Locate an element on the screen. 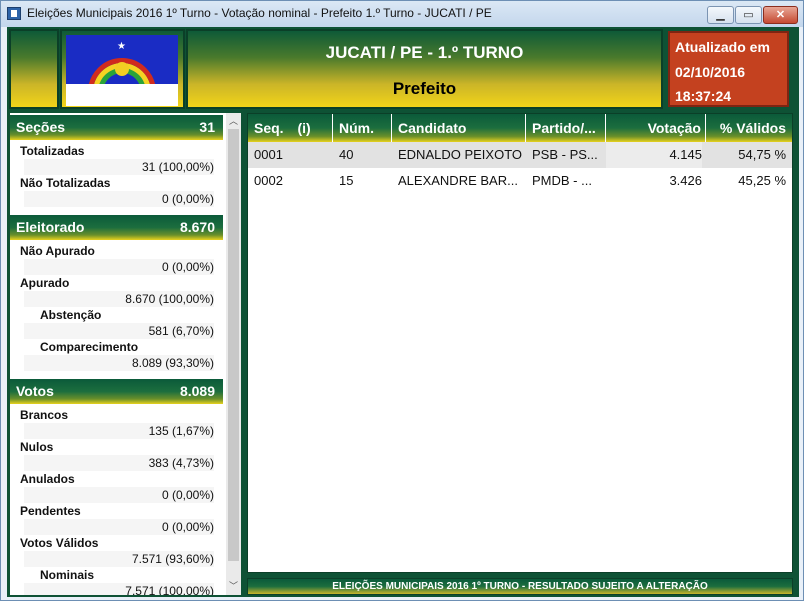  totalizadas-label: Totalizadas is located at coordinates (52, 151).